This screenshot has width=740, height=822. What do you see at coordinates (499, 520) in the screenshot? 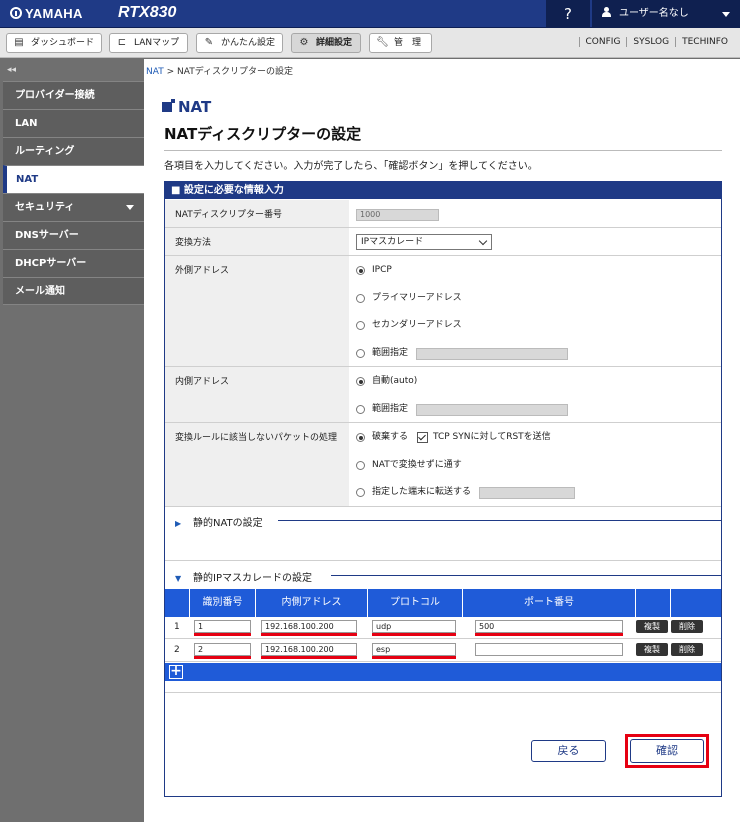
I see `static-nat-rule` at bounding box center [499, 520].